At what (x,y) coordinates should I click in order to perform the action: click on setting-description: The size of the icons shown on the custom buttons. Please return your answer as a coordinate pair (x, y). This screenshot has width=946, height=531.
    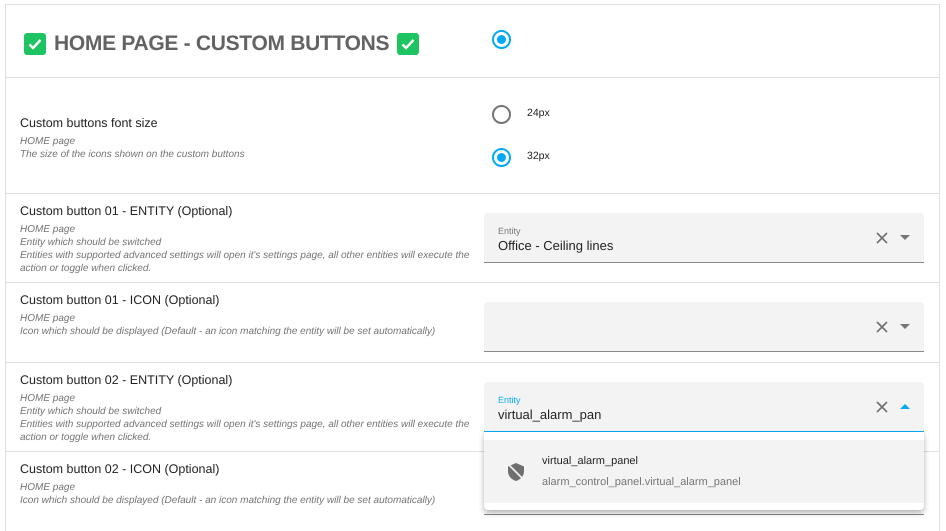
    Looking at the image, I should click on (133, 154).